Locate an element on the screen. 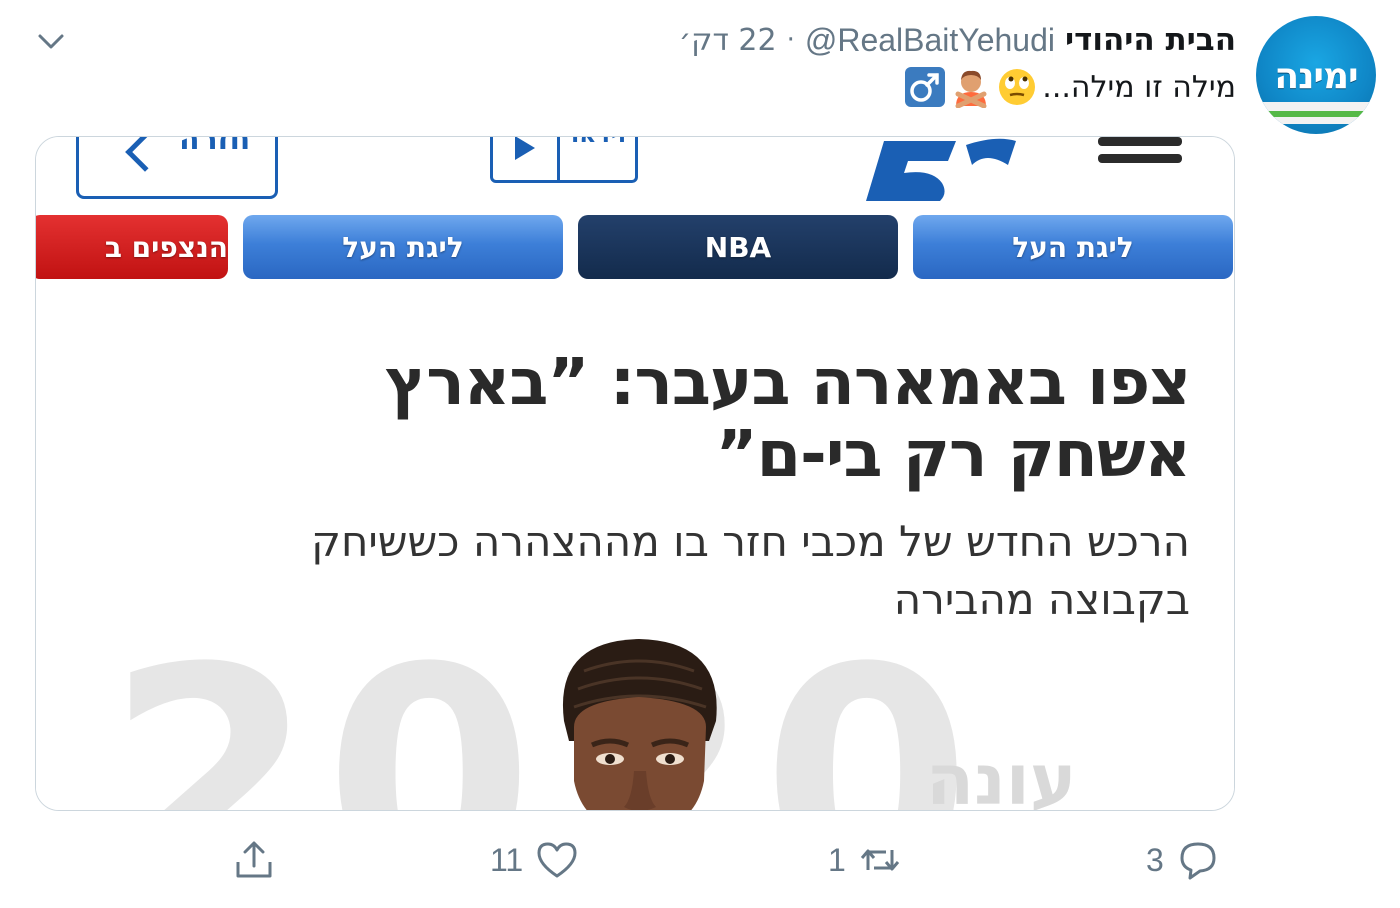 Image resolution: width=1400 pixels, height=908 pixels. back-arrow-icon is located at coordinates (145, 154).